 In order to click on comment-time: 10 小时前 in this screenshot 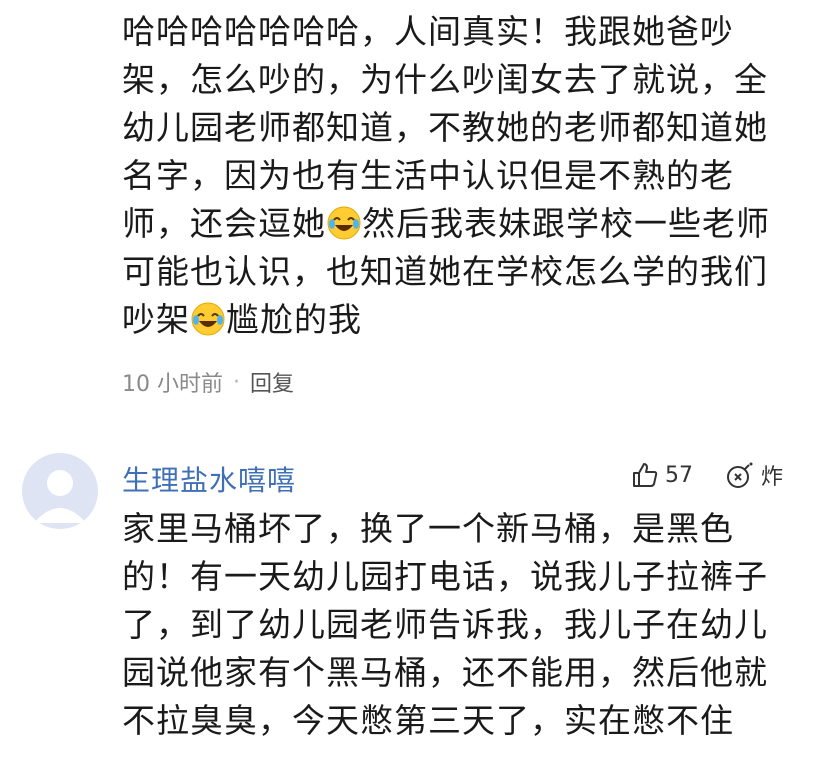, I will do `click(172, 384)`.